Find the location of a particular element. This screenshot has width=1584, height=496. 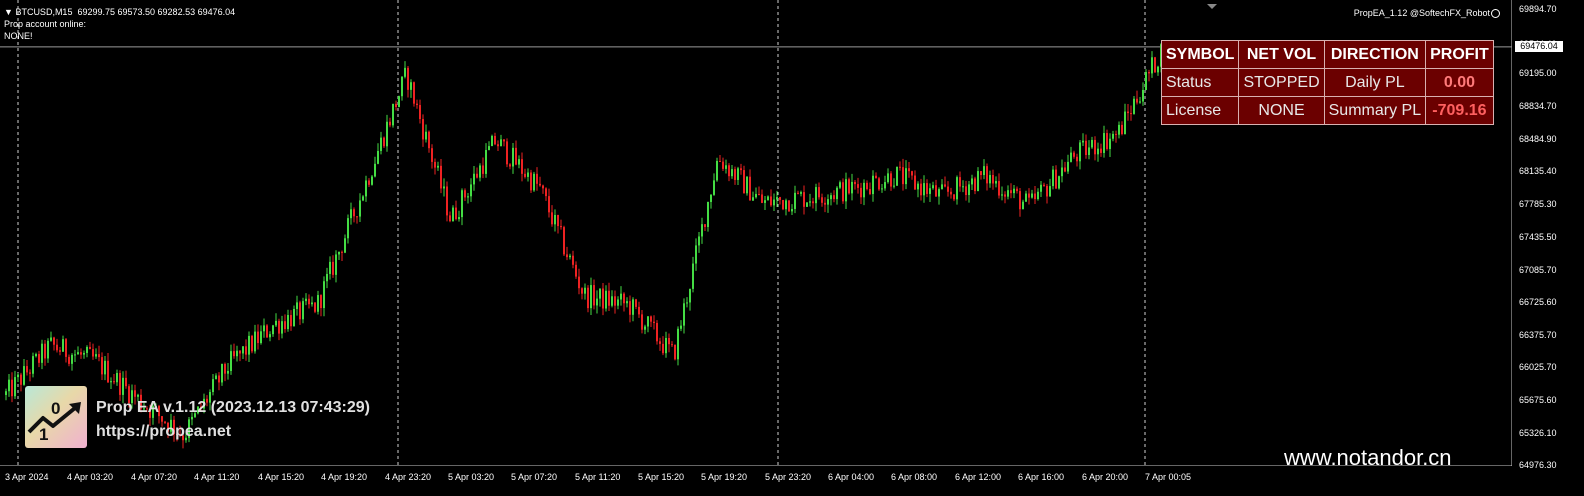

ea-url-link: https://propea.net is located at coordinates (163, 432).